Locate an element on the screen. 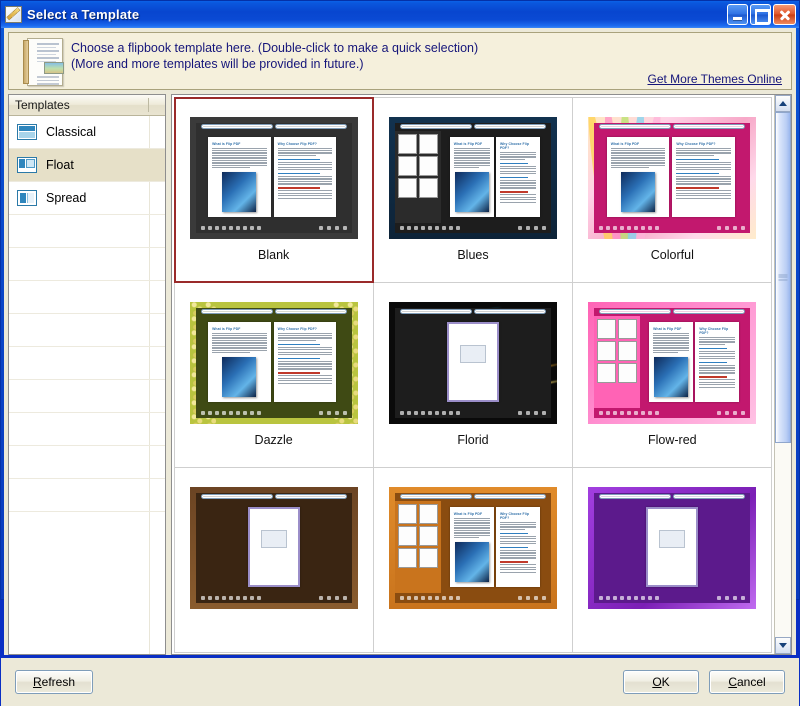 The width and height of the screenshot is (800, 706). templates-column-header-label: Templates is located at coordinates (42, 105).